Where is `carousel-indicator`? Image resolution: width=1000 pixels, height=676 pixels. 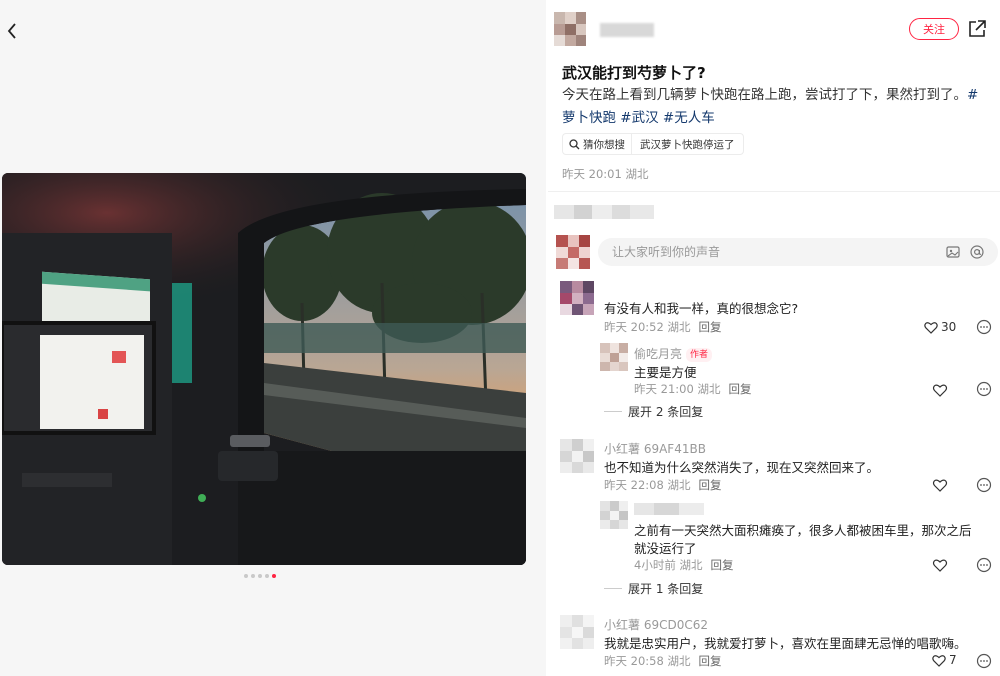
carousel-indicator is located at coordinates (260, 576).